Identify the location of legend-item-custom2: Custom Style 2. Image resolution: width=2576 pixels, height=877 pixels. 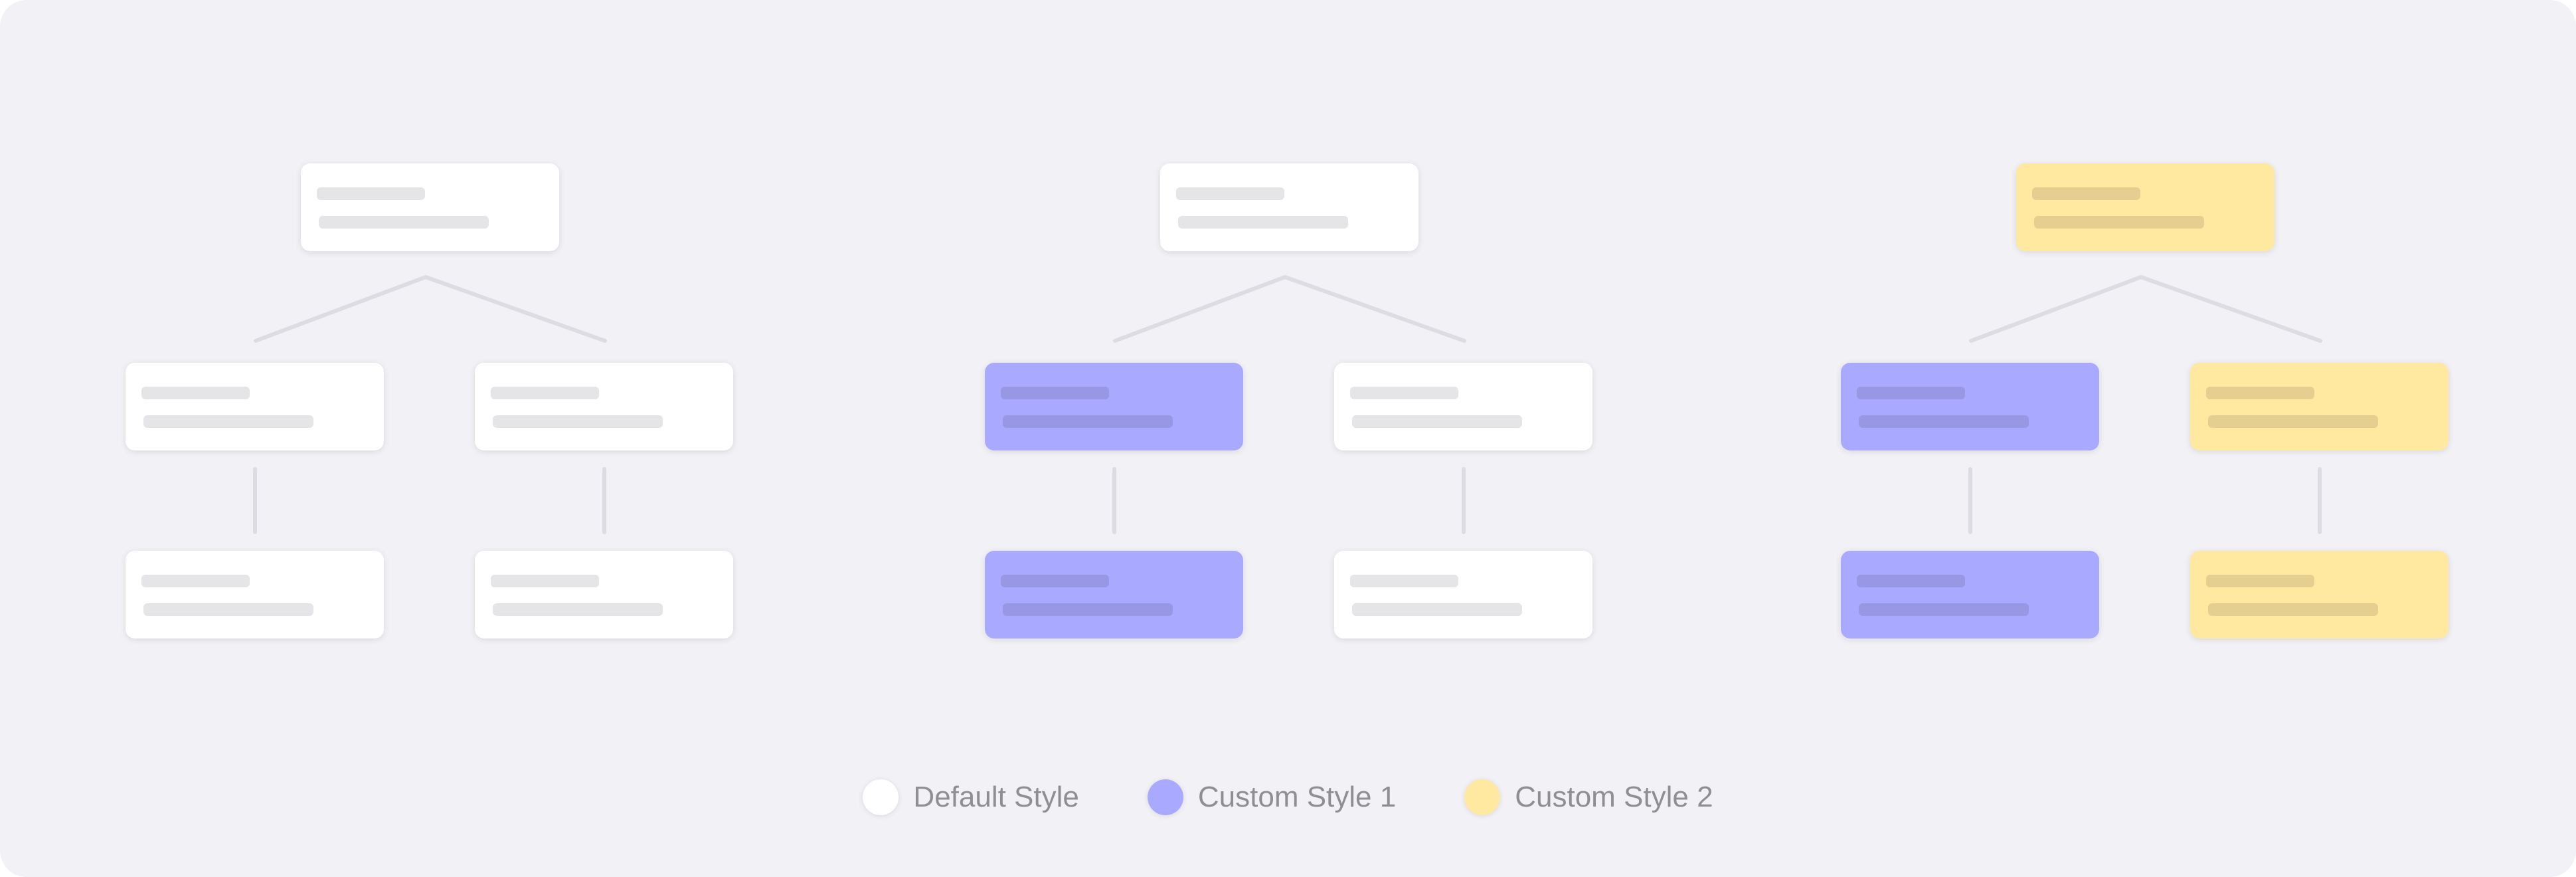
(1588, 797).